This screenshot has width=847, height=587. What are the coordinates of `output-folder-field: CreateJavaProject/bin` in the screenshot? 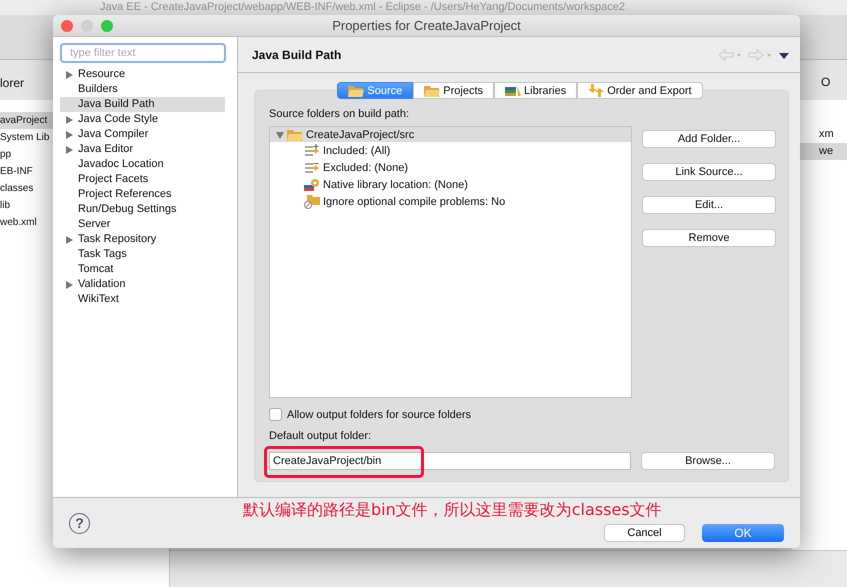 It's located at (450, 461).